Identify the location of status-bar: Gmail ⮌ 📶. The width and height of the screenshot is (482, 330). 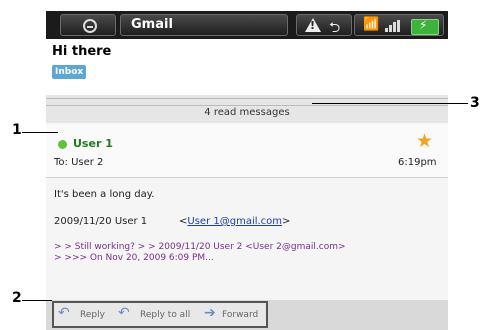
(247, 25).